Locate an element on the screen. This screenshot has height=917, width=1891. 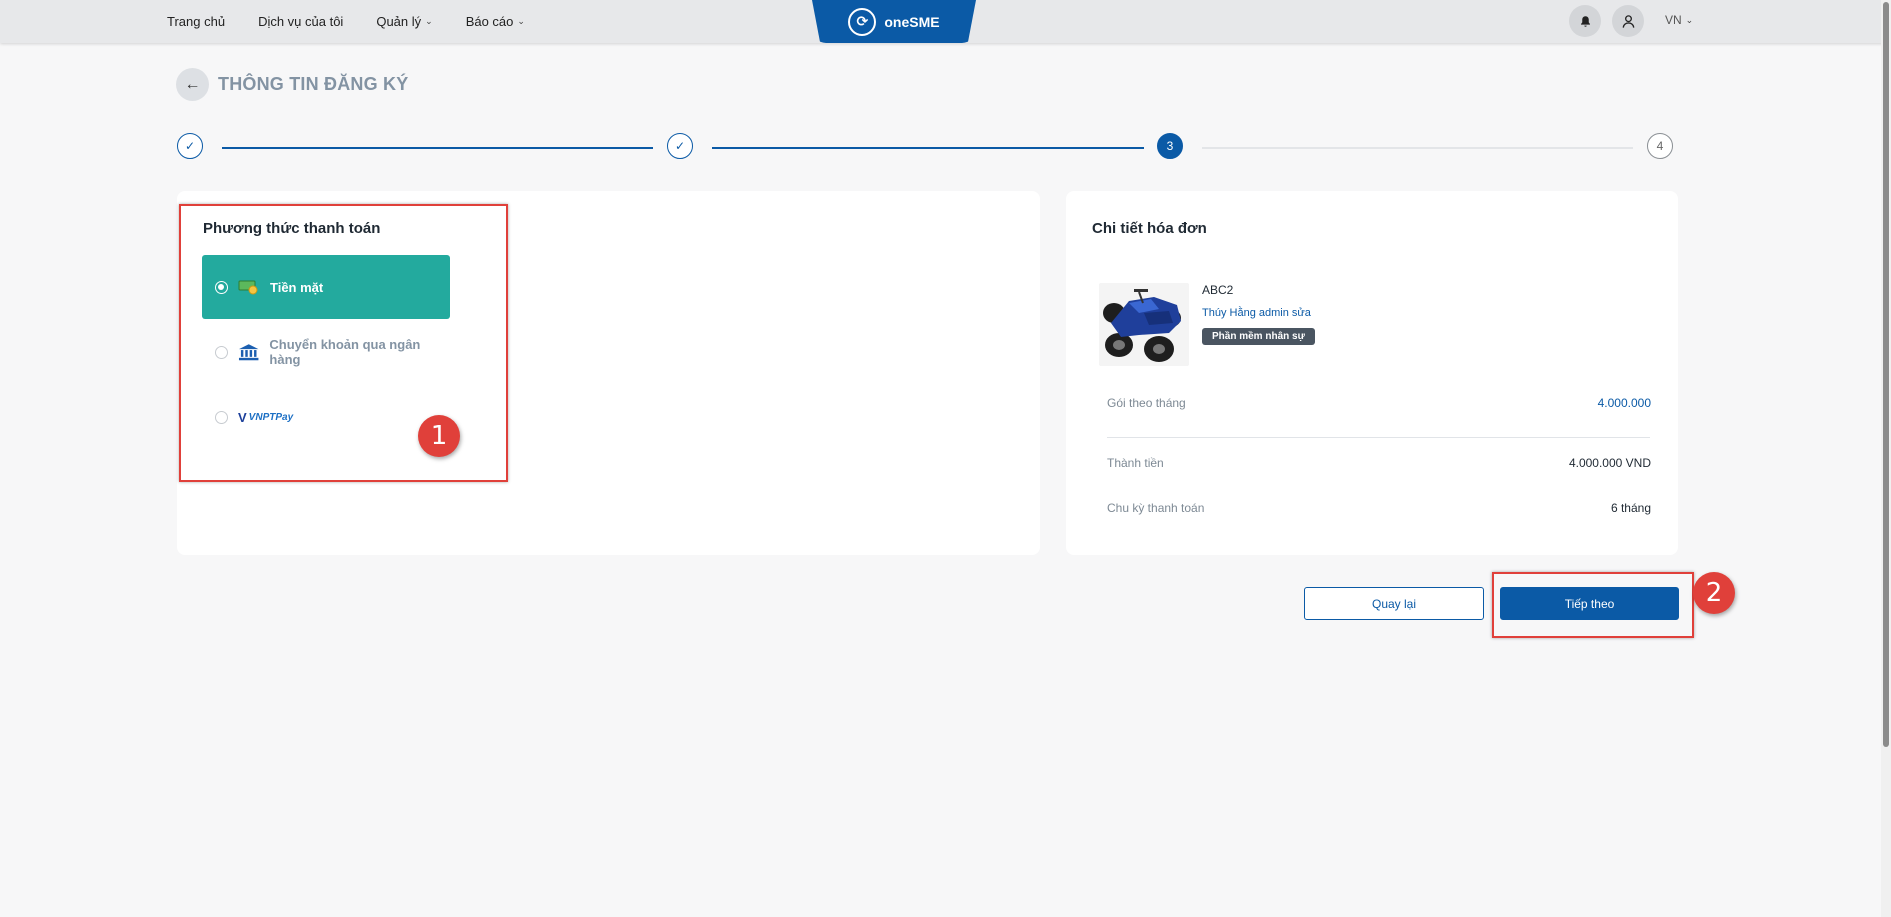
invoice-row-label: Chu kỳ thanh toán is located at coordinates (1156, 508).